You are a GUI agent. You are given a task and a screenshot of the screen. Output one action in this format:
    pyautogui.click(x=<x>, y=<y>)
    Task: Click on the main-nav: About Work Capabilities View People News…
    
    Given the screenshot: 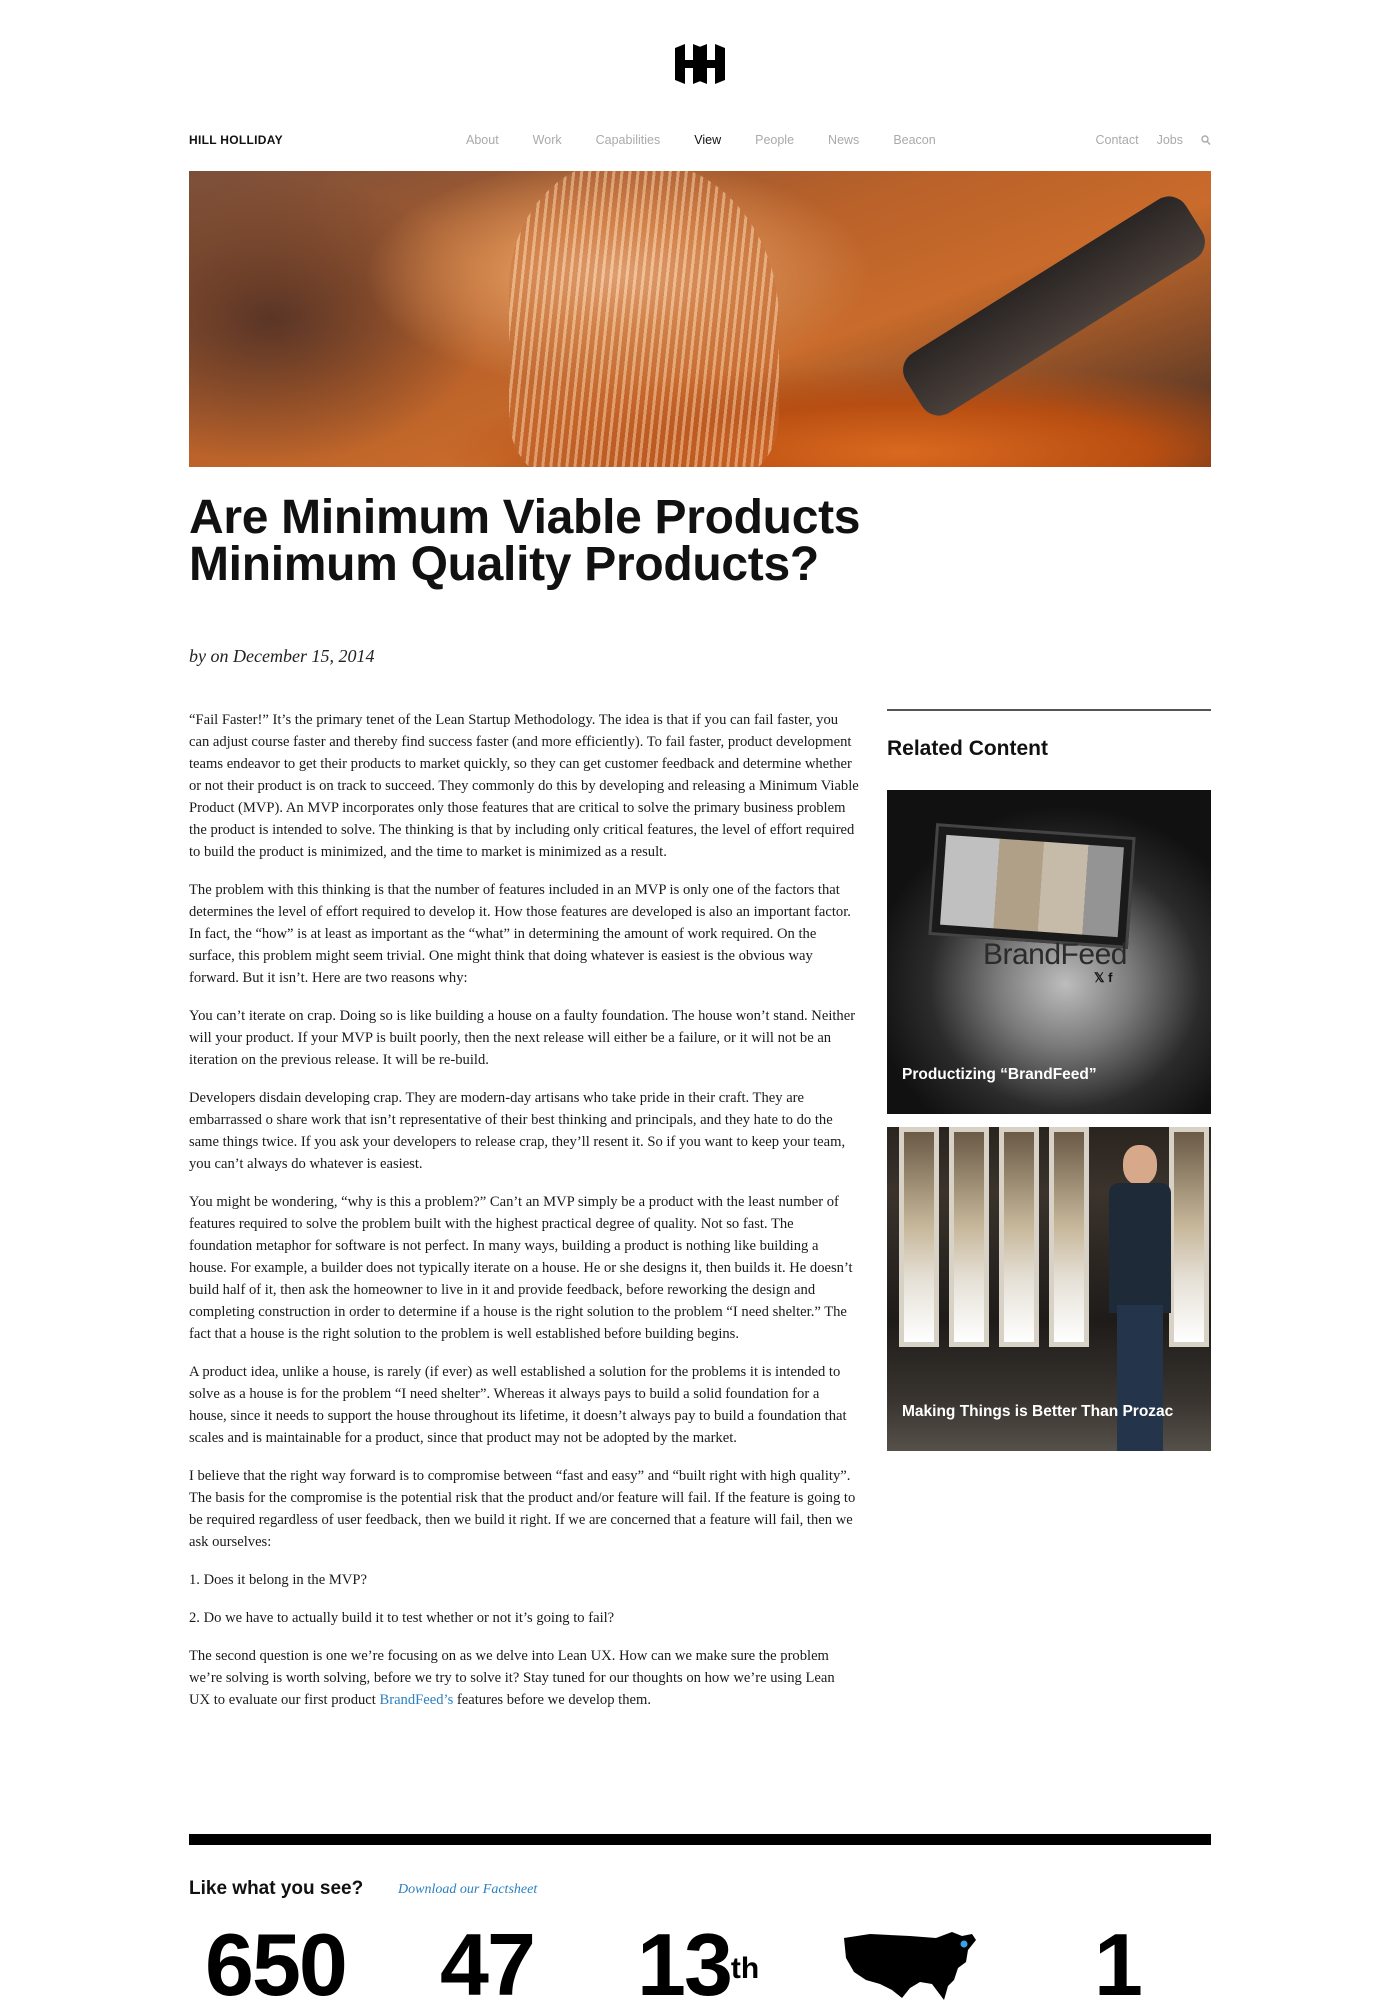 What is the action you would take?
    pyautogui.click(x=718, y=140)
    